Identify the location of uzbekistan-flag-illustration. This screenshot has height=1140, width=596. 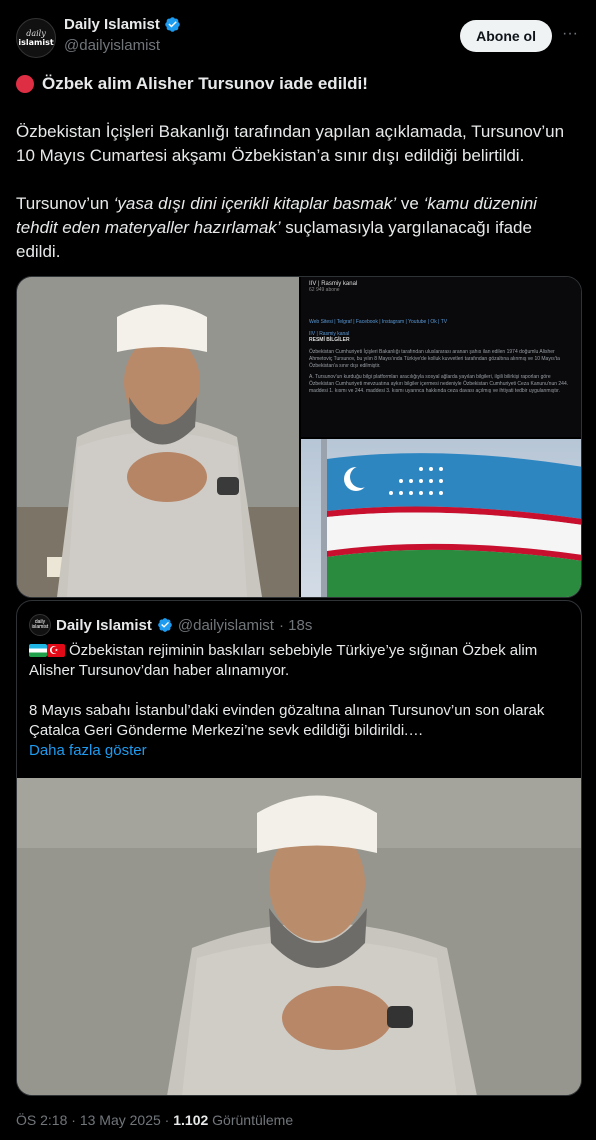
(451, 518).